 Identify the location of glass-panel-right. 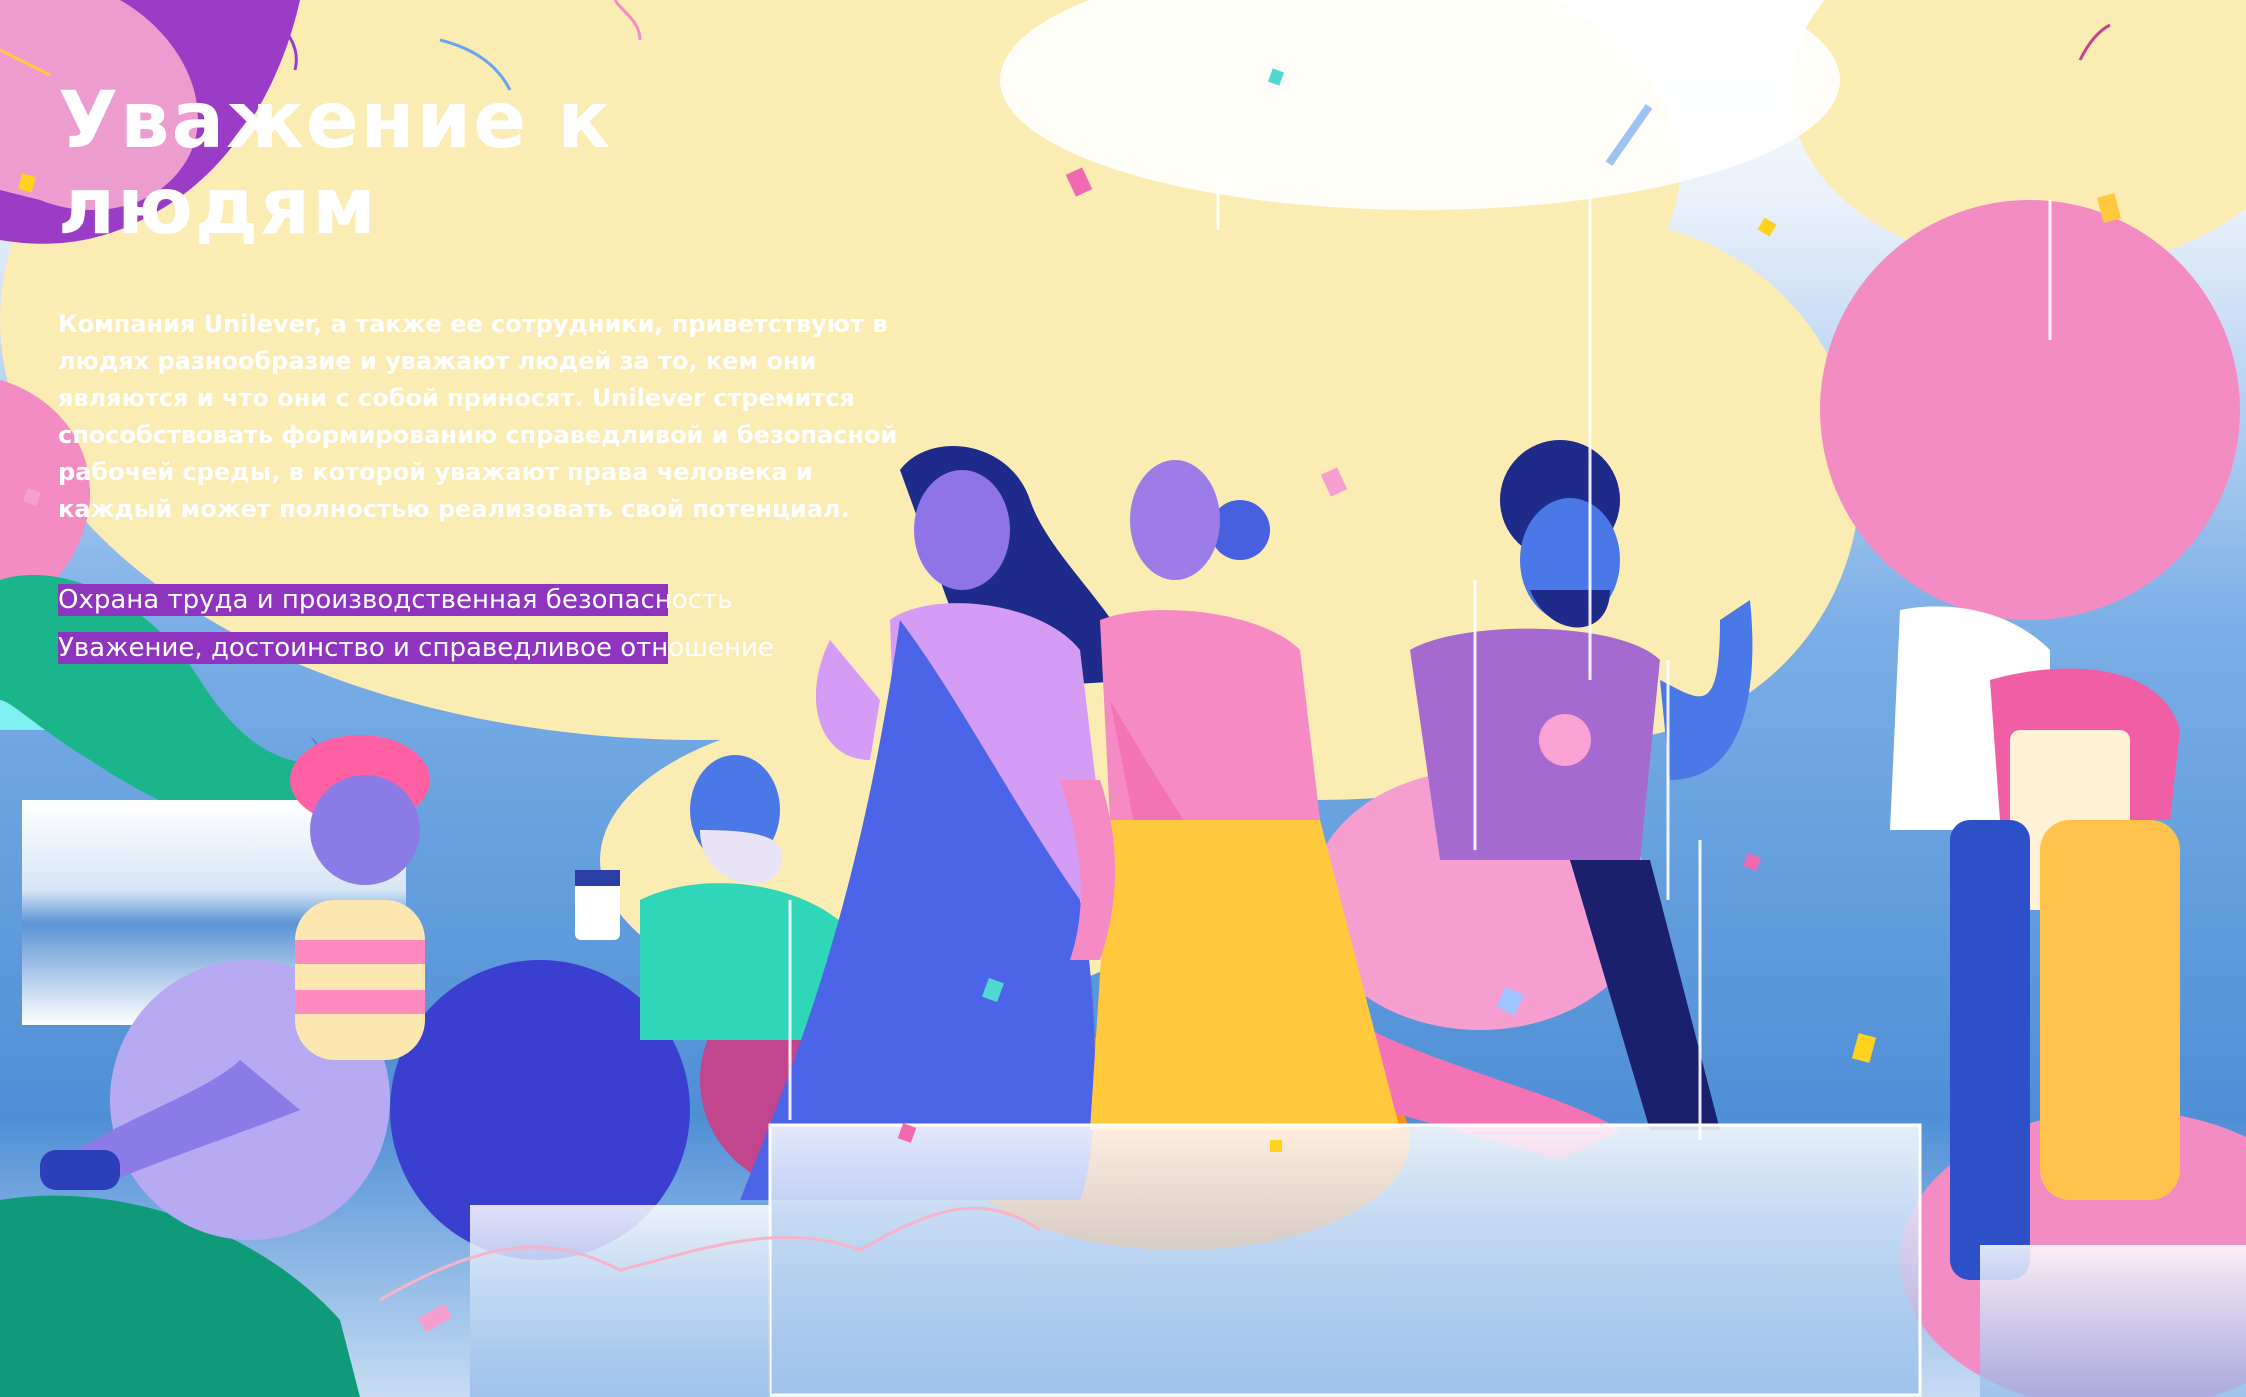
(2113, 1321).